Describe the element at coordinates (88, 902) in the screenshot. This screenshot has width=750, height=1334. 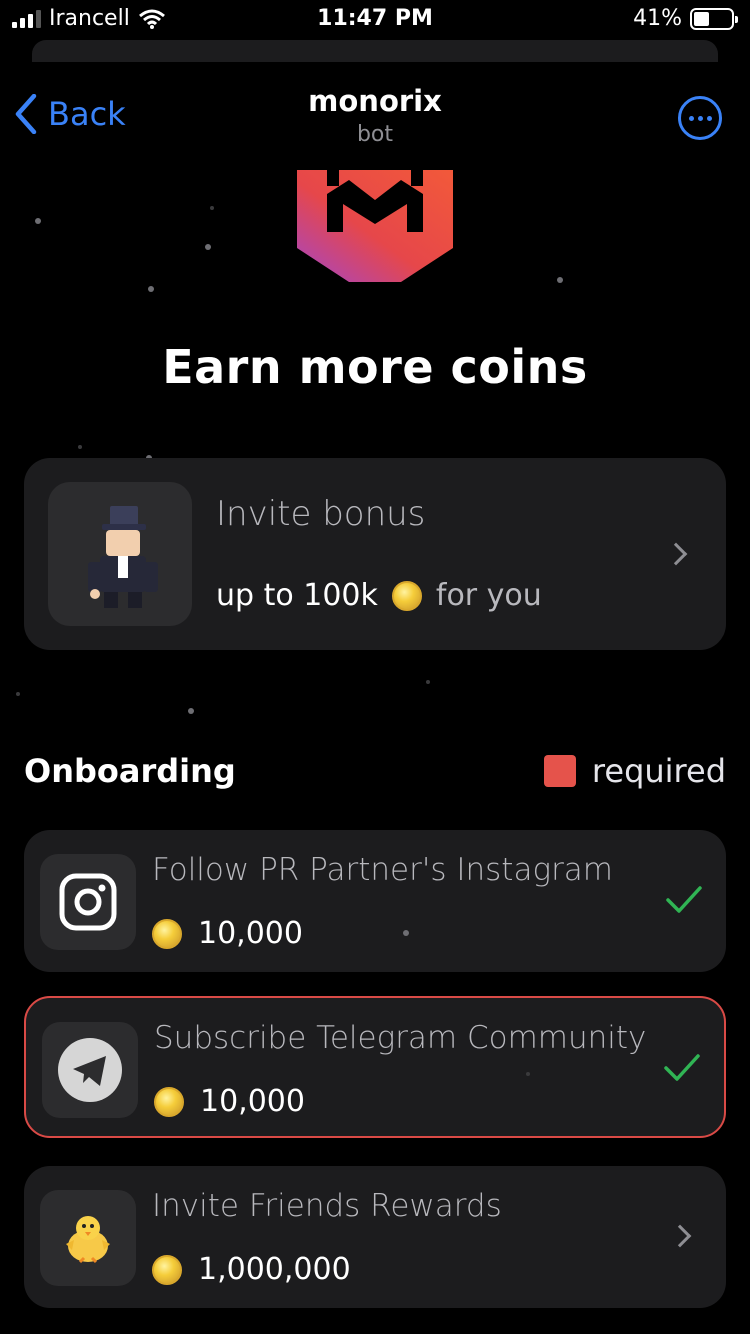
I see `instagram-icon` at that location.